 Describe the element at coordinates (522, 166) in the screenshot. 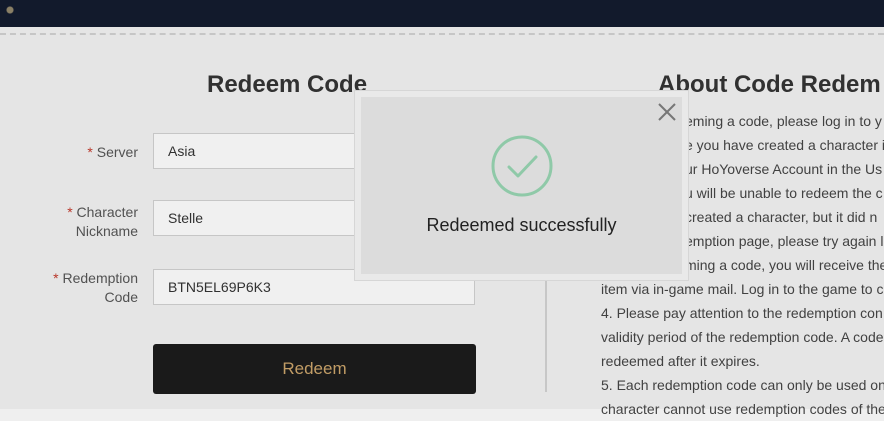

I see `check-circle-icon` at that location.